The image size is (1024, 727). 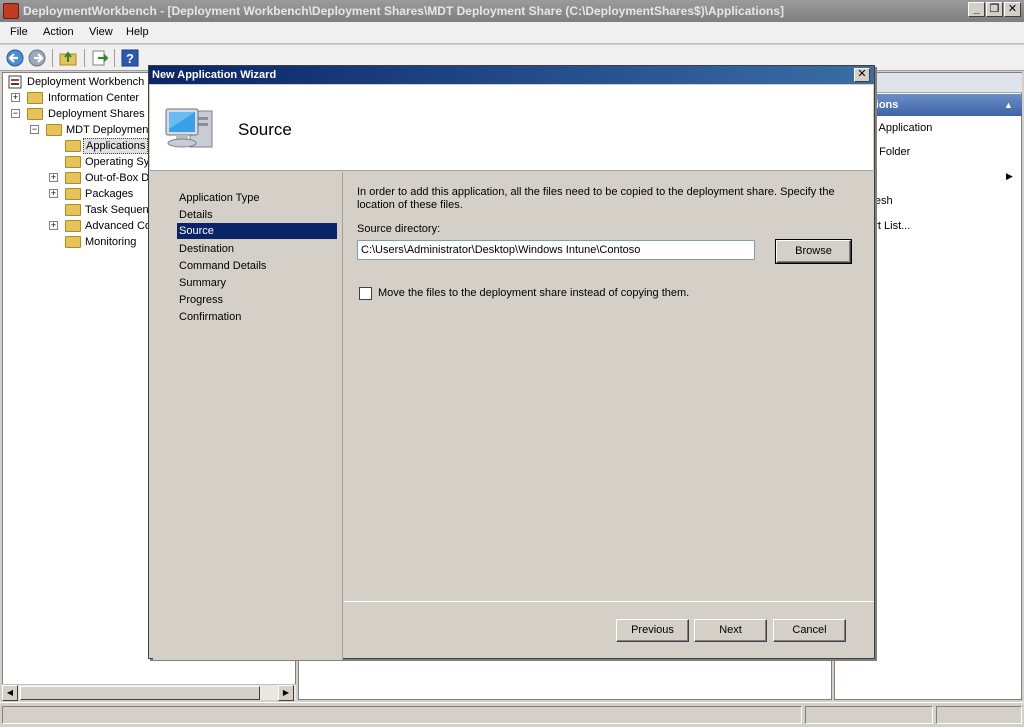 I want to click on applications-folder-icon, so click(x=73, y=146).